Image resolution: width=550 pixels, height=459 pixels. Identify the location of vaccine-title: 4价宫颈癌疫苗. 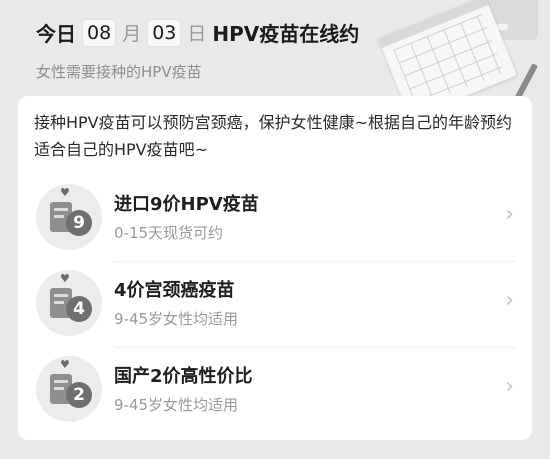
(174, 290).